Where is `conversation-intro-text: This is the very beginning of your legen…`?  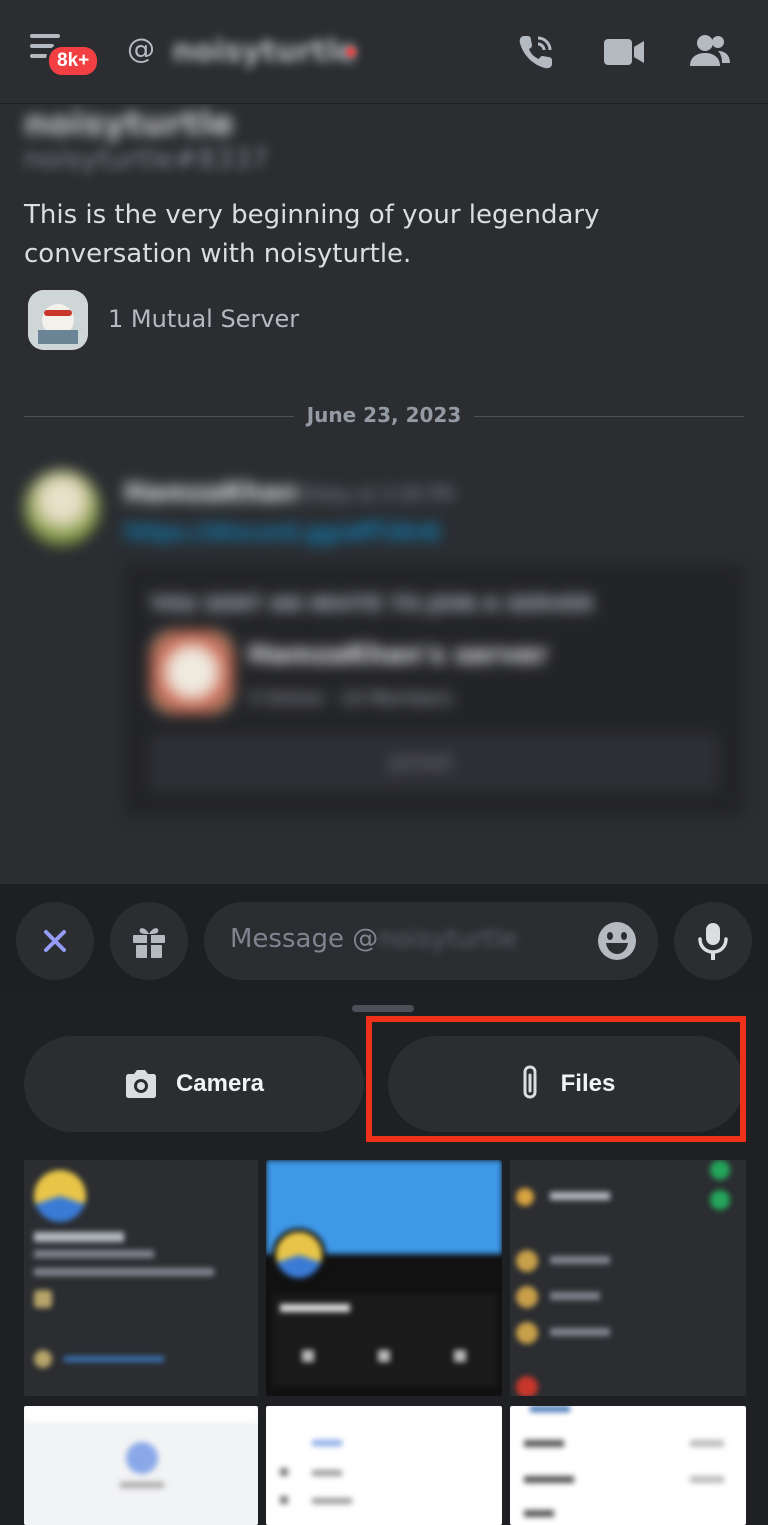
conversation-intro-text: This is the very beginning of your legen… is located at coordinates (312, 234).